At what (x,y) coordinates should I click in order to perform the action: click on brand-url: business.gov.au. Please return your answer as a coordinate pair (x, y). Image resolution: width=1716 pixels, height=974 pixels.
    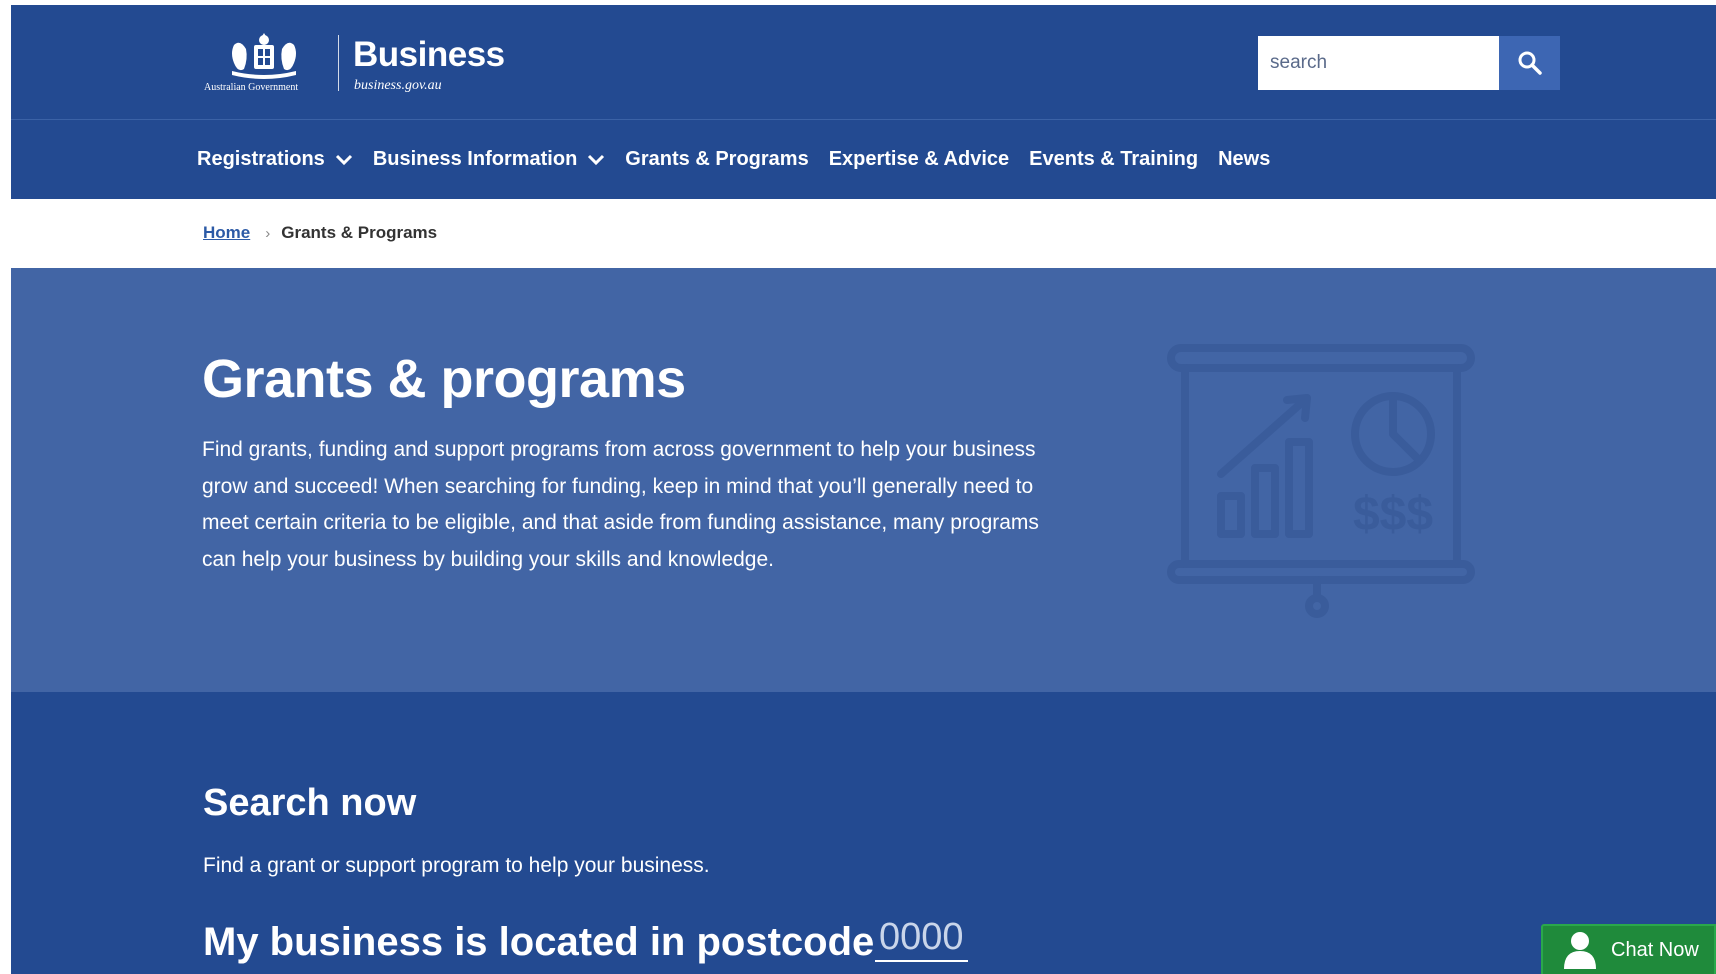
    Looking at the image, I should click on (398, 85).